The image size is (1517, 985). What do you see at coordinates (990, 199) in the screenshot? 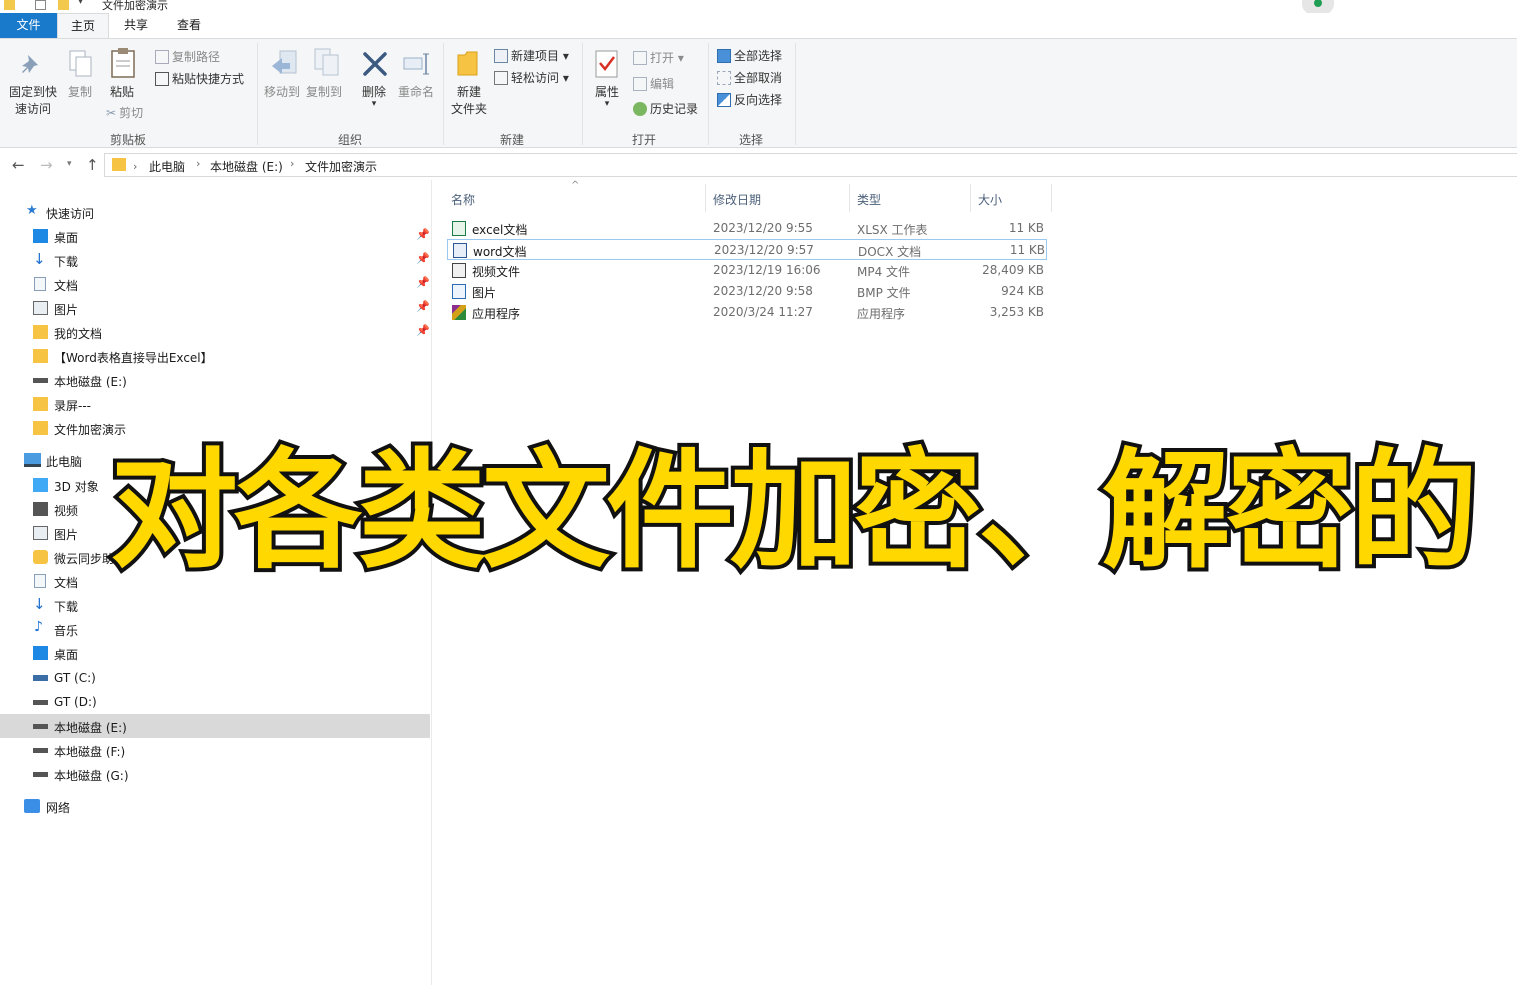
I see `column-header-size: 大小` at bounding box center [990, 199].